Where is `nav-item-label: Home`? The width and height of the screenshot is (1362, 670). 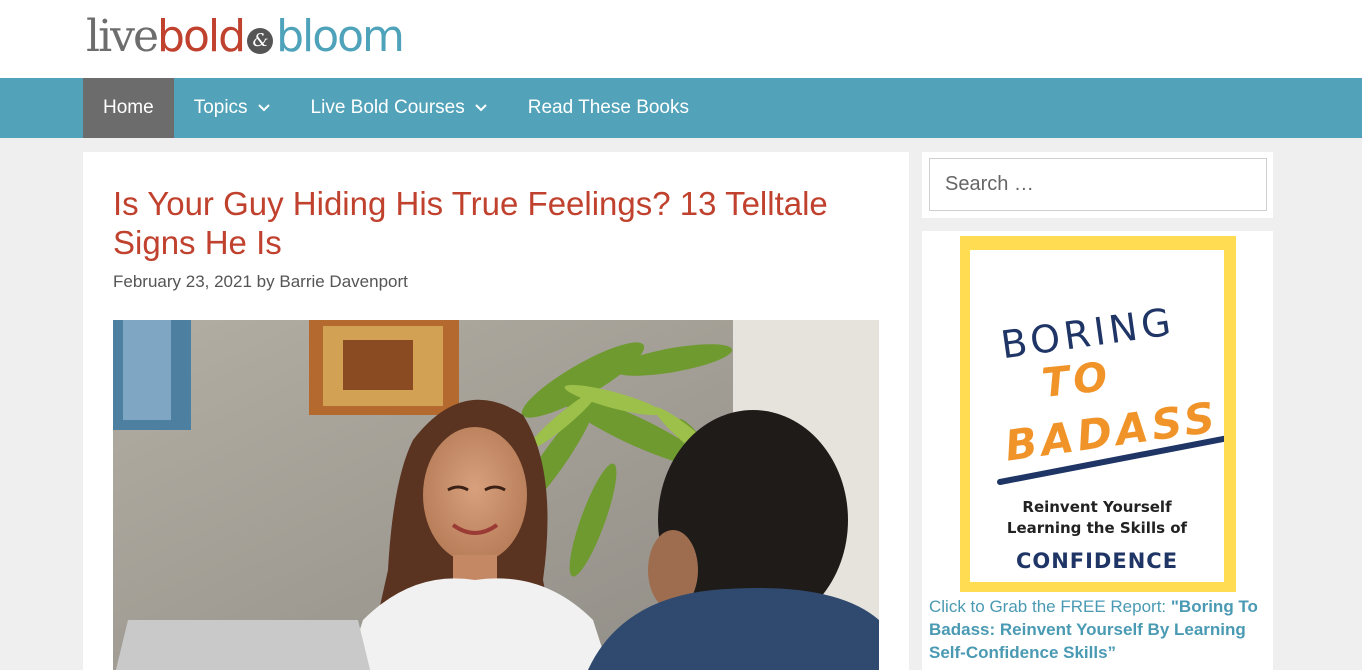
nav-item-label: Home is located at coordinates (128, 107).